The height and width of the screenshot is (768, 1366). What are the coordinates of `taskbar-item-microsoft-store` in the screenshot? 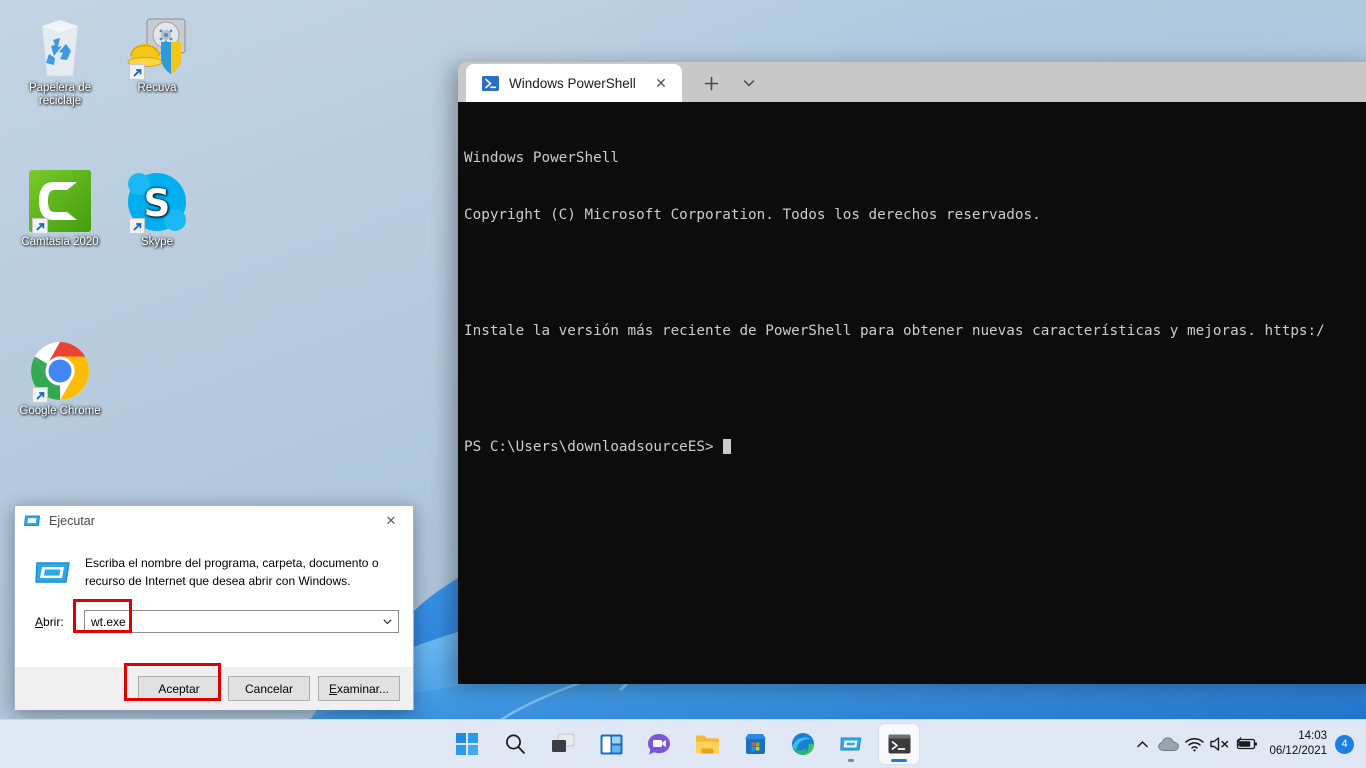 It's located at (755, 744).